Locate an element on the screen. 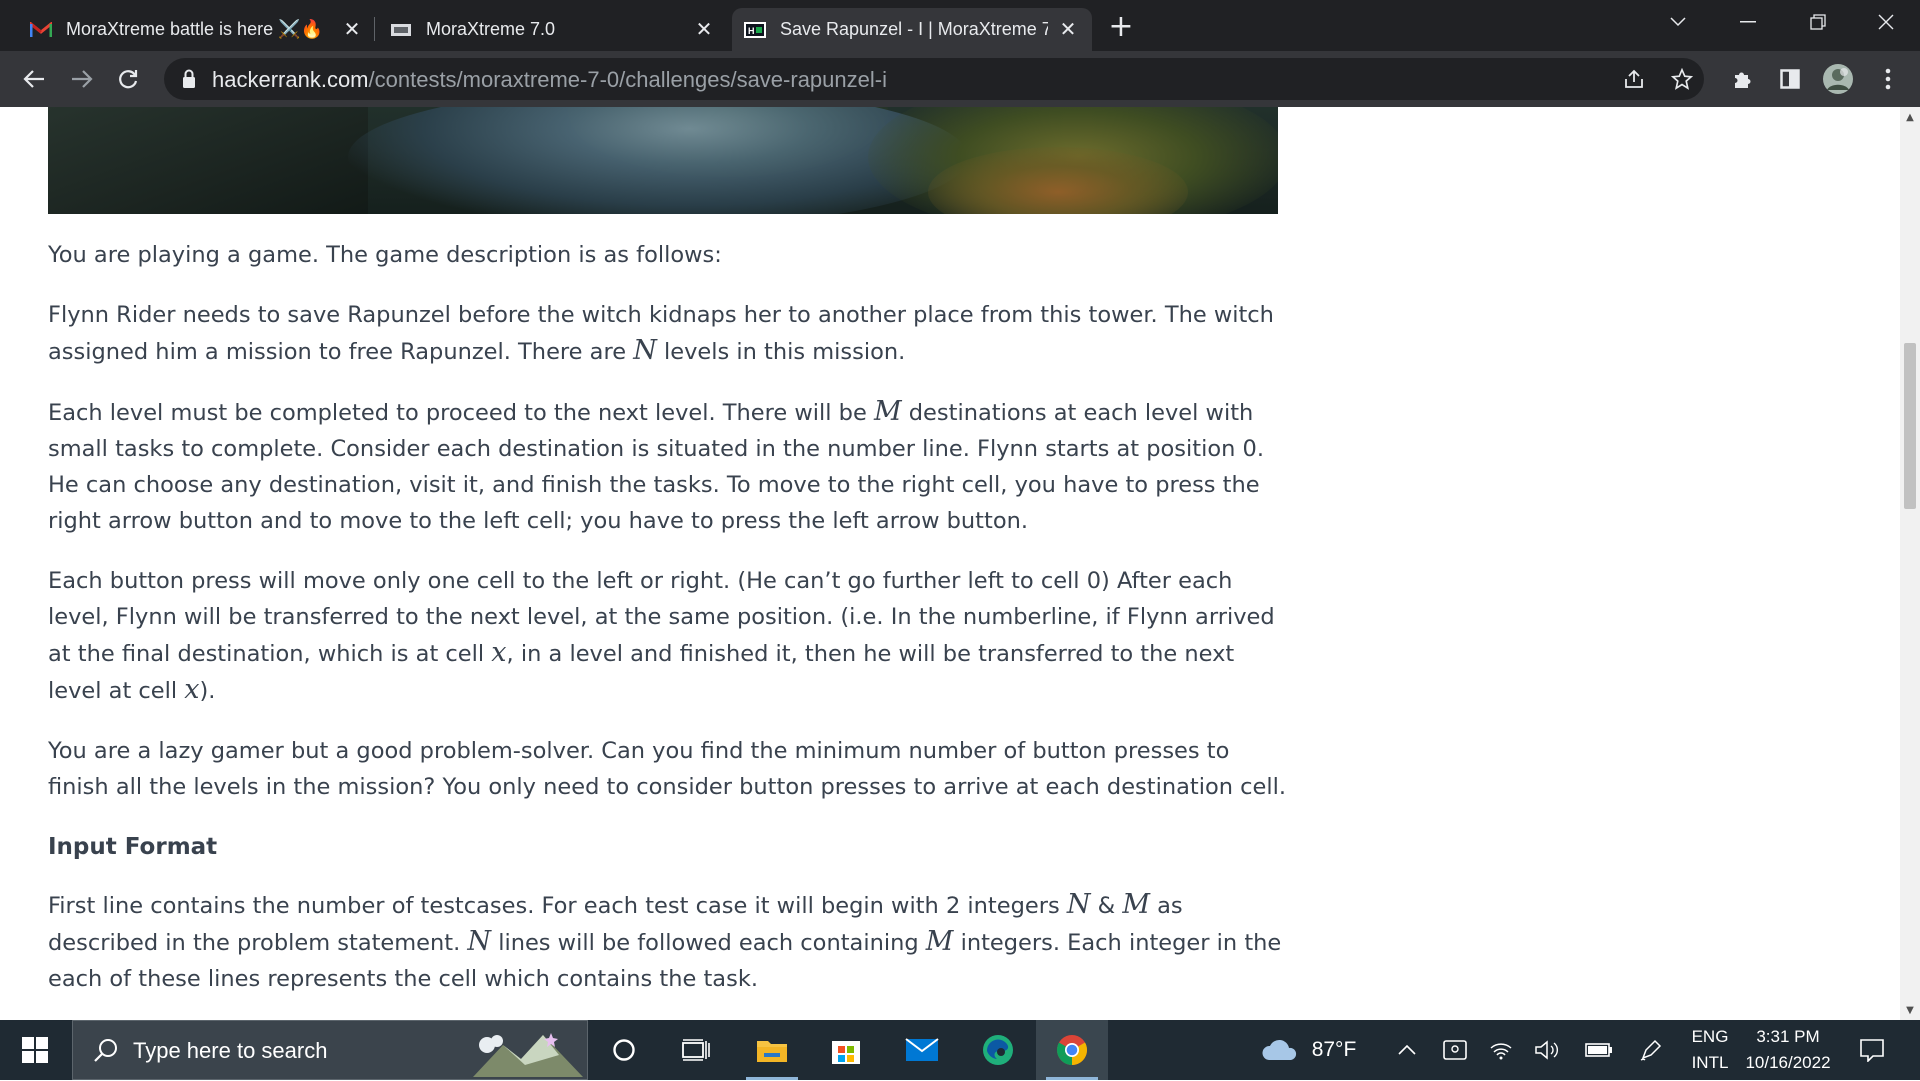 The height and width of the screenshot is (1081, 1920). tab-title: Save Rapunzel - I | MoraXtreme 7 is located at coordinates (914, 29).